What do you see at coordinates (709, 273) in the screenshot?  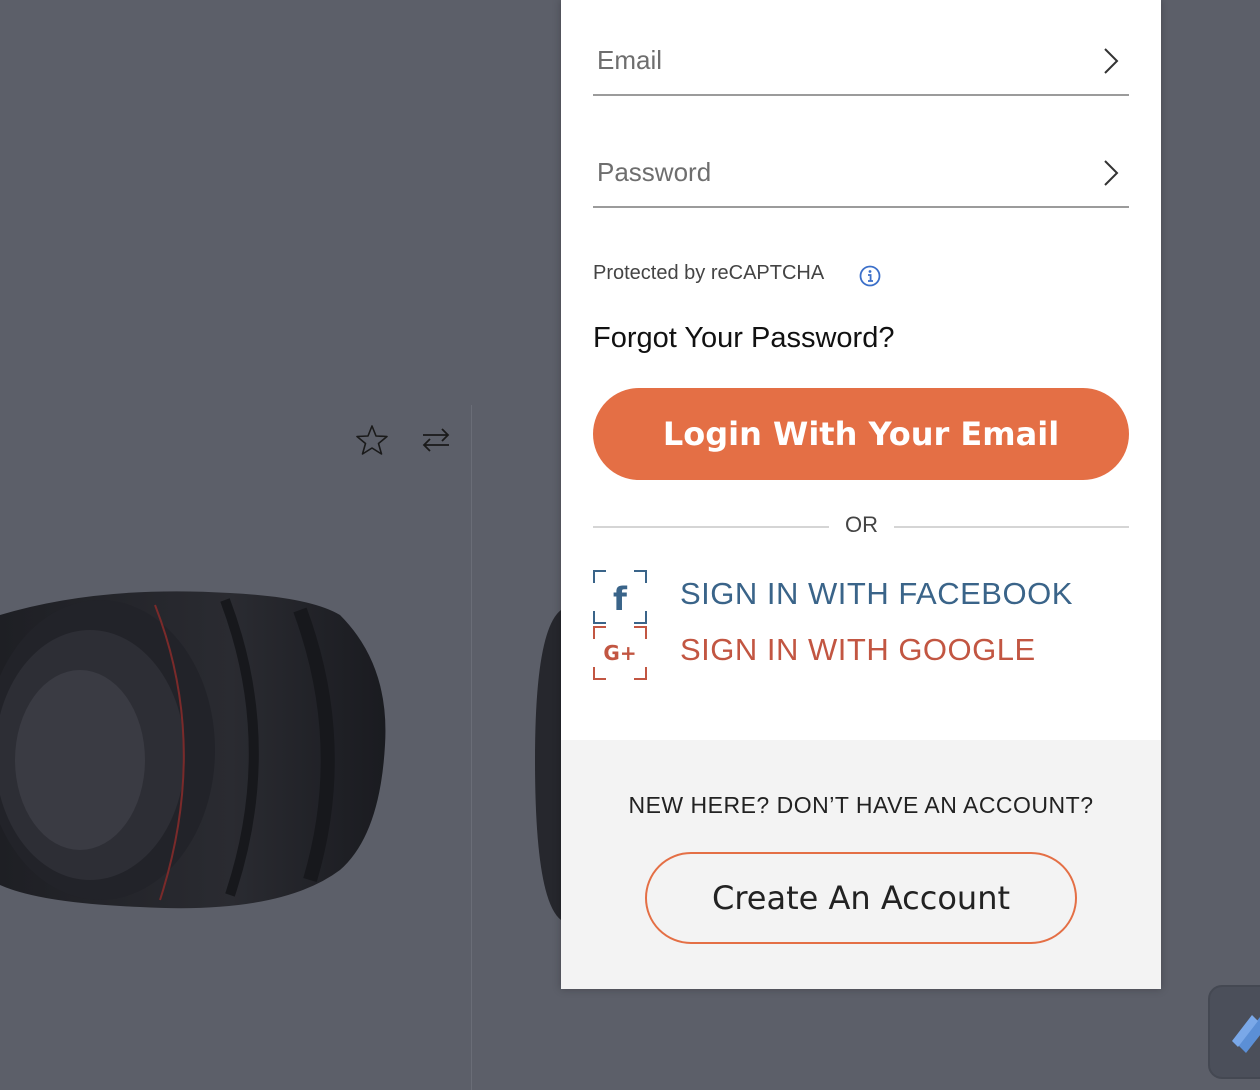 I see `recaptcha-text: Protected by reCAPTCHA` at bounding box center [709, 273].